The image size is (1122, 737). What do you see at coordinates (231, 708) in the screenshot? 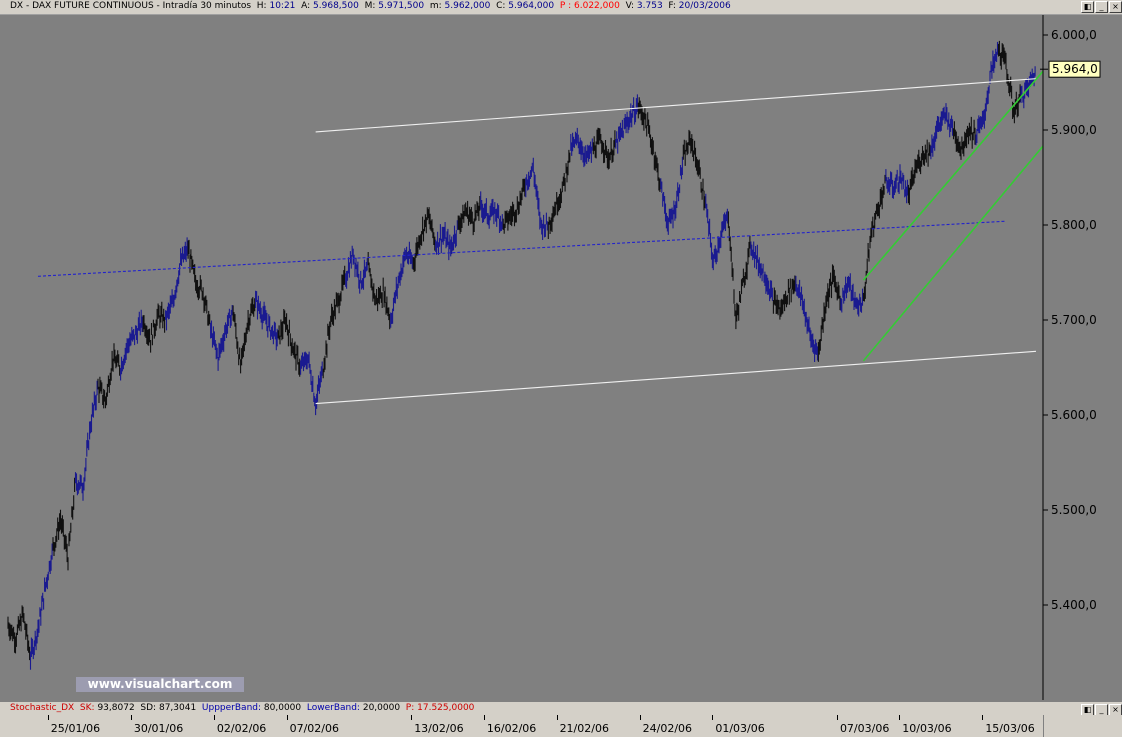
I see `upper-band-label: UppperBand:` at bounding box center [231, 708].